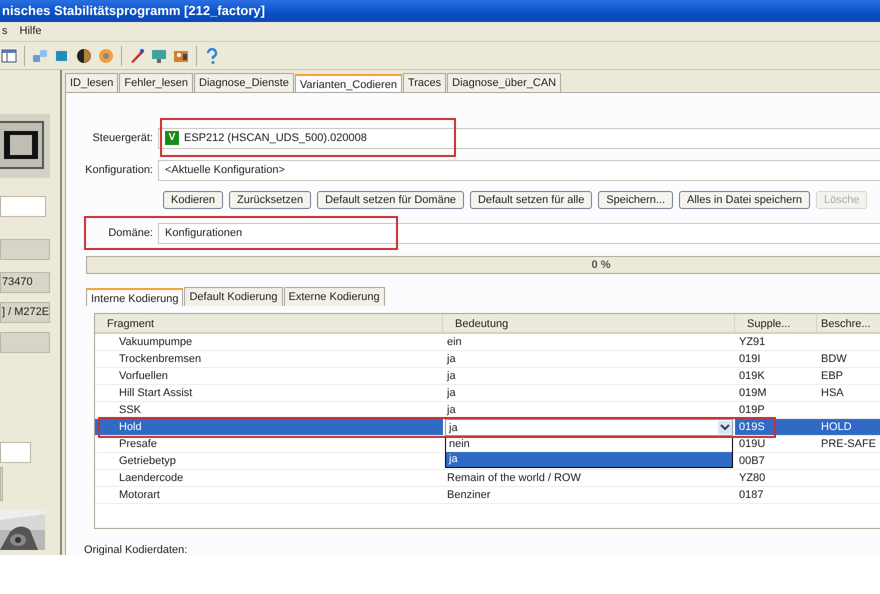 The image size is (880, 594). I want to click on table-cell: 019S, so click(776, 427).